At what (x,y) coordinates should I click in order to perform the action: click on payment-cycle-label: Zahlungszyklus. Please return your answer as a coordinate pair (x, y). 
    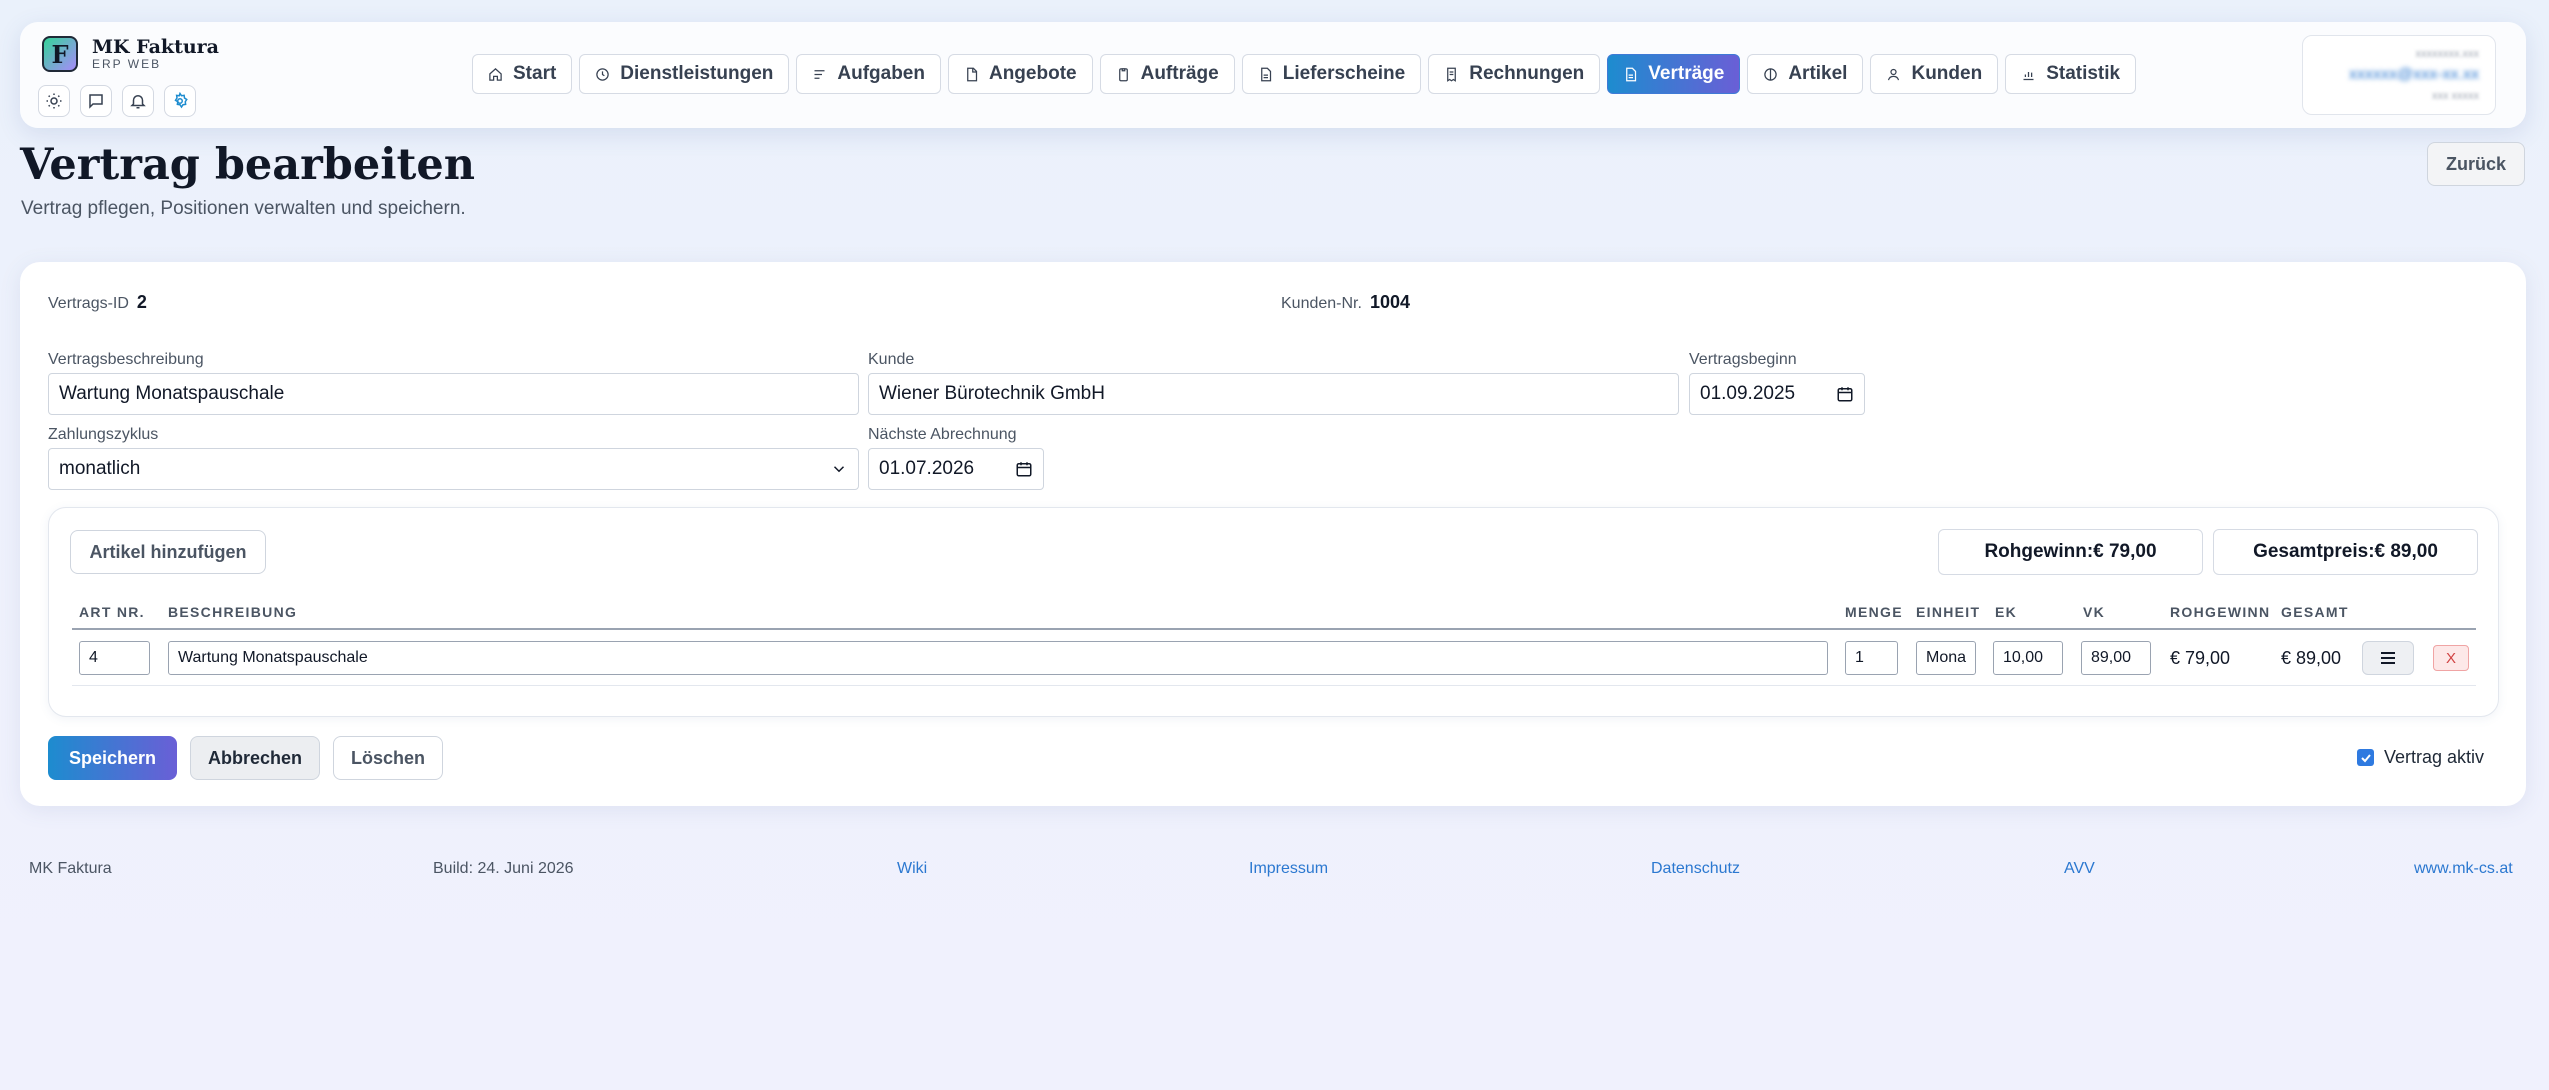
    Looking at the image, I should click on (103, 434).